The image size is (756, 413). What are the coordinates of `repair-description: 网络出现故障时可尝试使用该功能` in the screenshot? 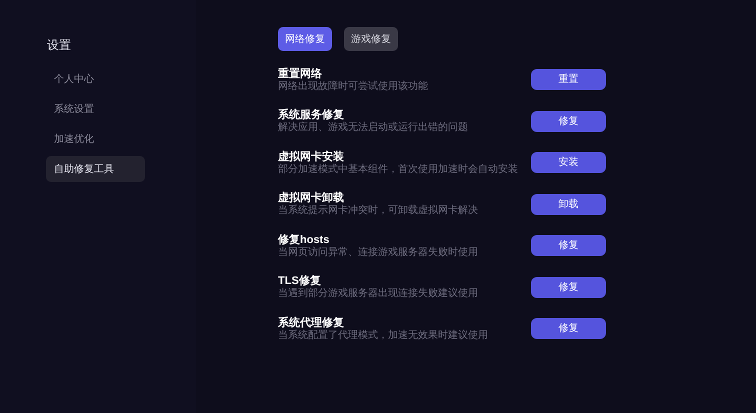 It's located at (353, 86).